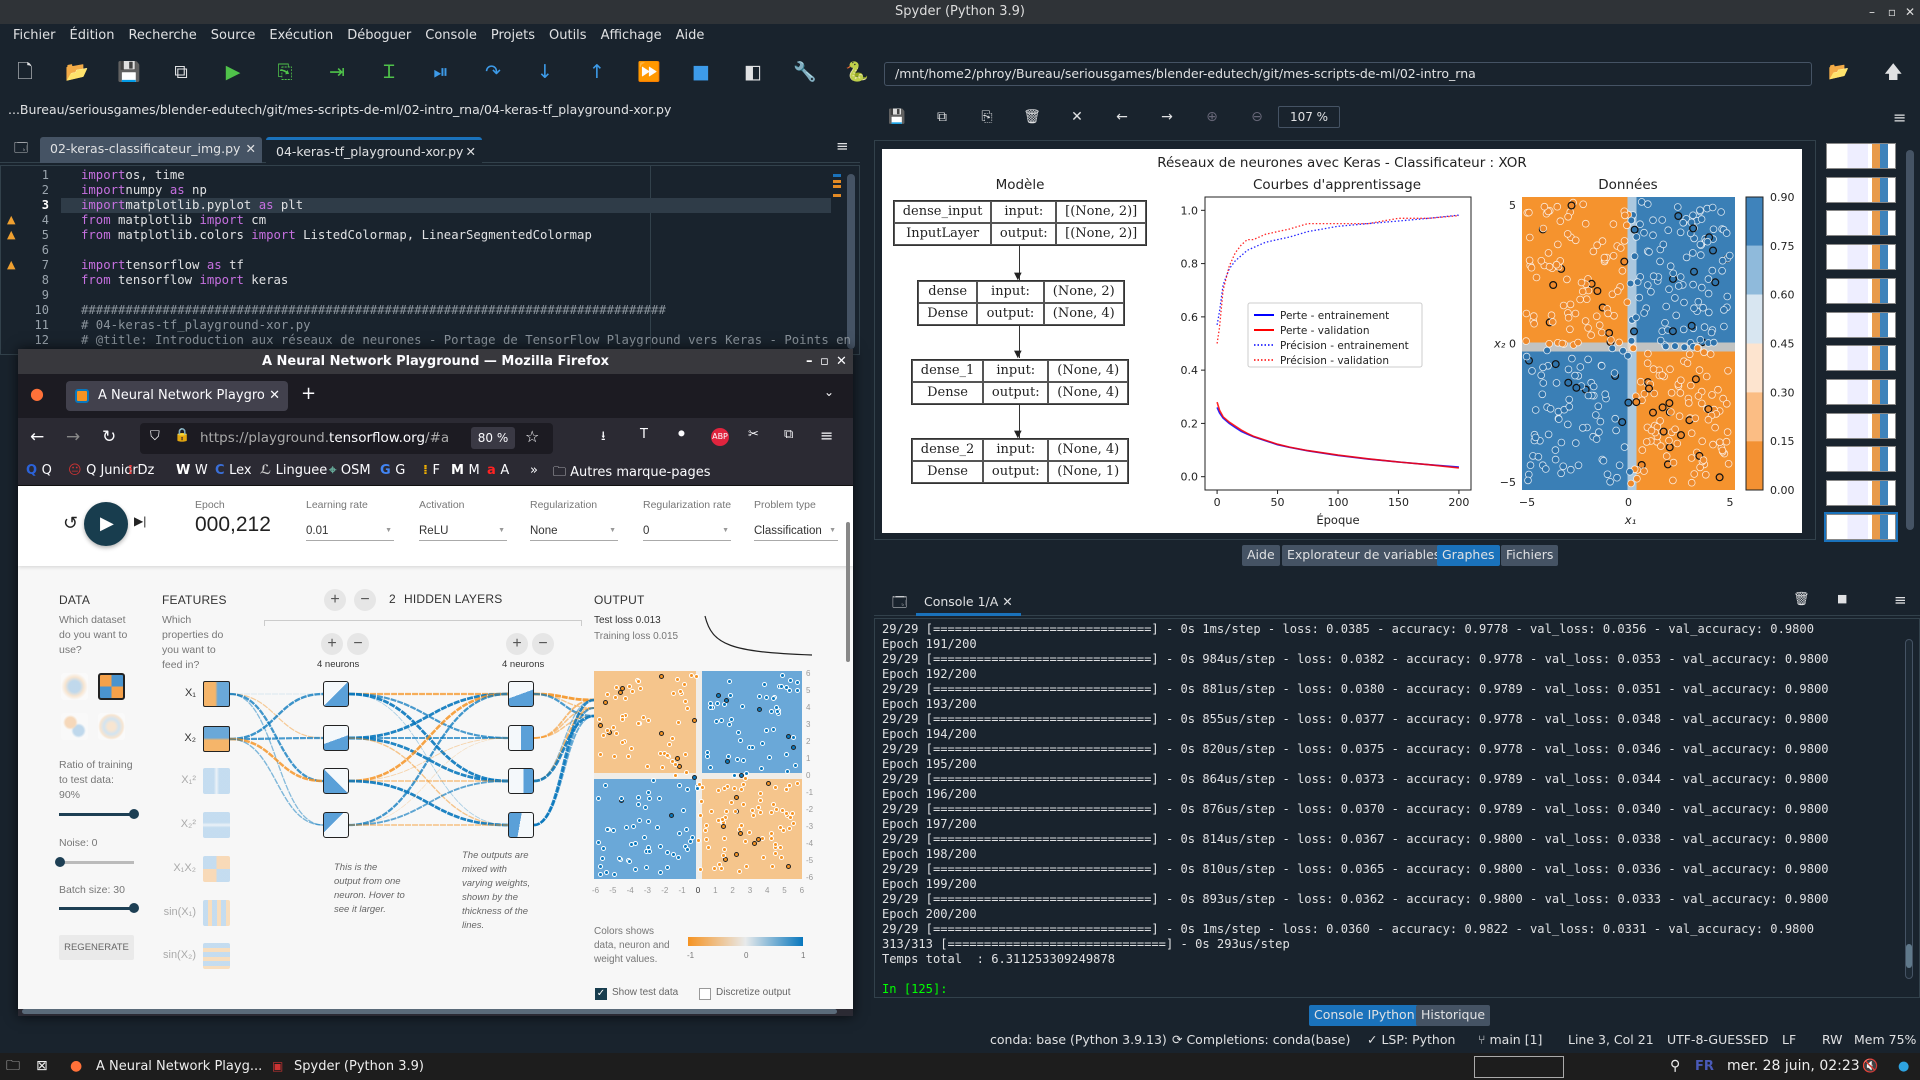 Image resolution: width=1920 pixels, height=1080 pixels. What do you see at coordinates (1892, 12) in the screenshot?
I see `maximize-button: ▫` at bounding box center [1892, 12].